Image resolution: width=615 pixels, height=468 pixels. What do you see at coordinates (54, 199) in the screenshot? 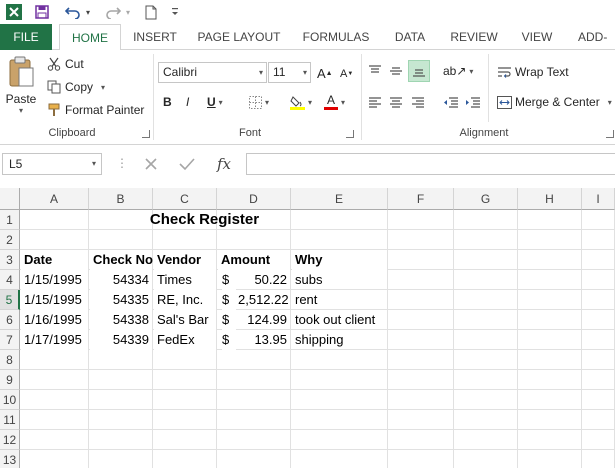
I see `column-header-a: A` at bounding box center [54, 199].